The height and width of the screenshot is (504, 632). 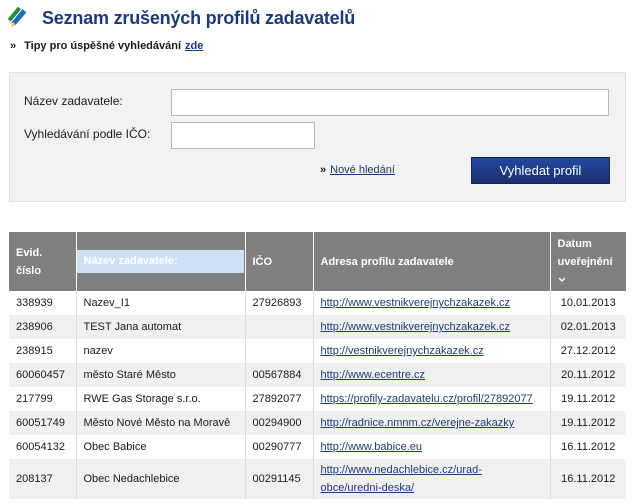 What do you see at coordinates (43, 479) in the screenshot?
I see `cell-evid: 208137` at bounding box center [43, 479].